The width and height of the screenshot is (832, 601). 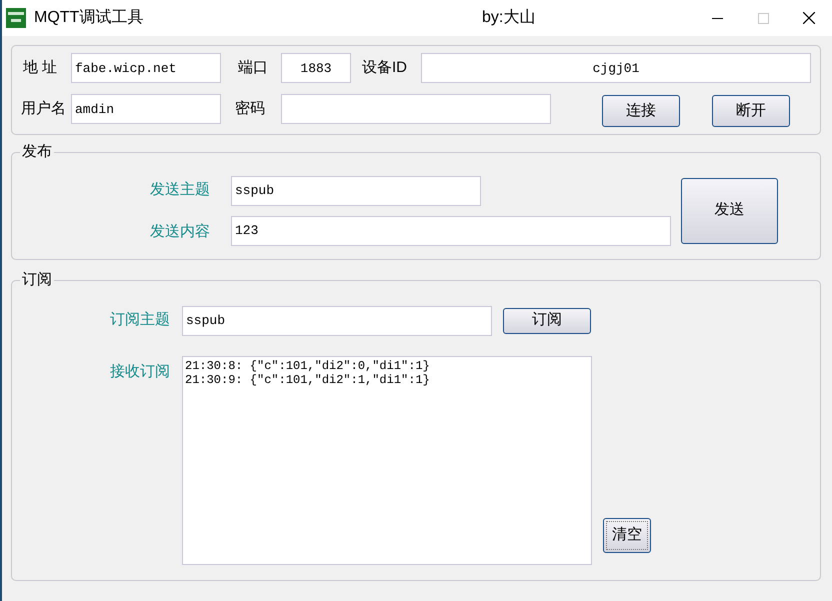 What do you see at coordinates (616, 68) in the screenshot?
I see `device-id-field: cjgj01` at bounding box center [616, 68].